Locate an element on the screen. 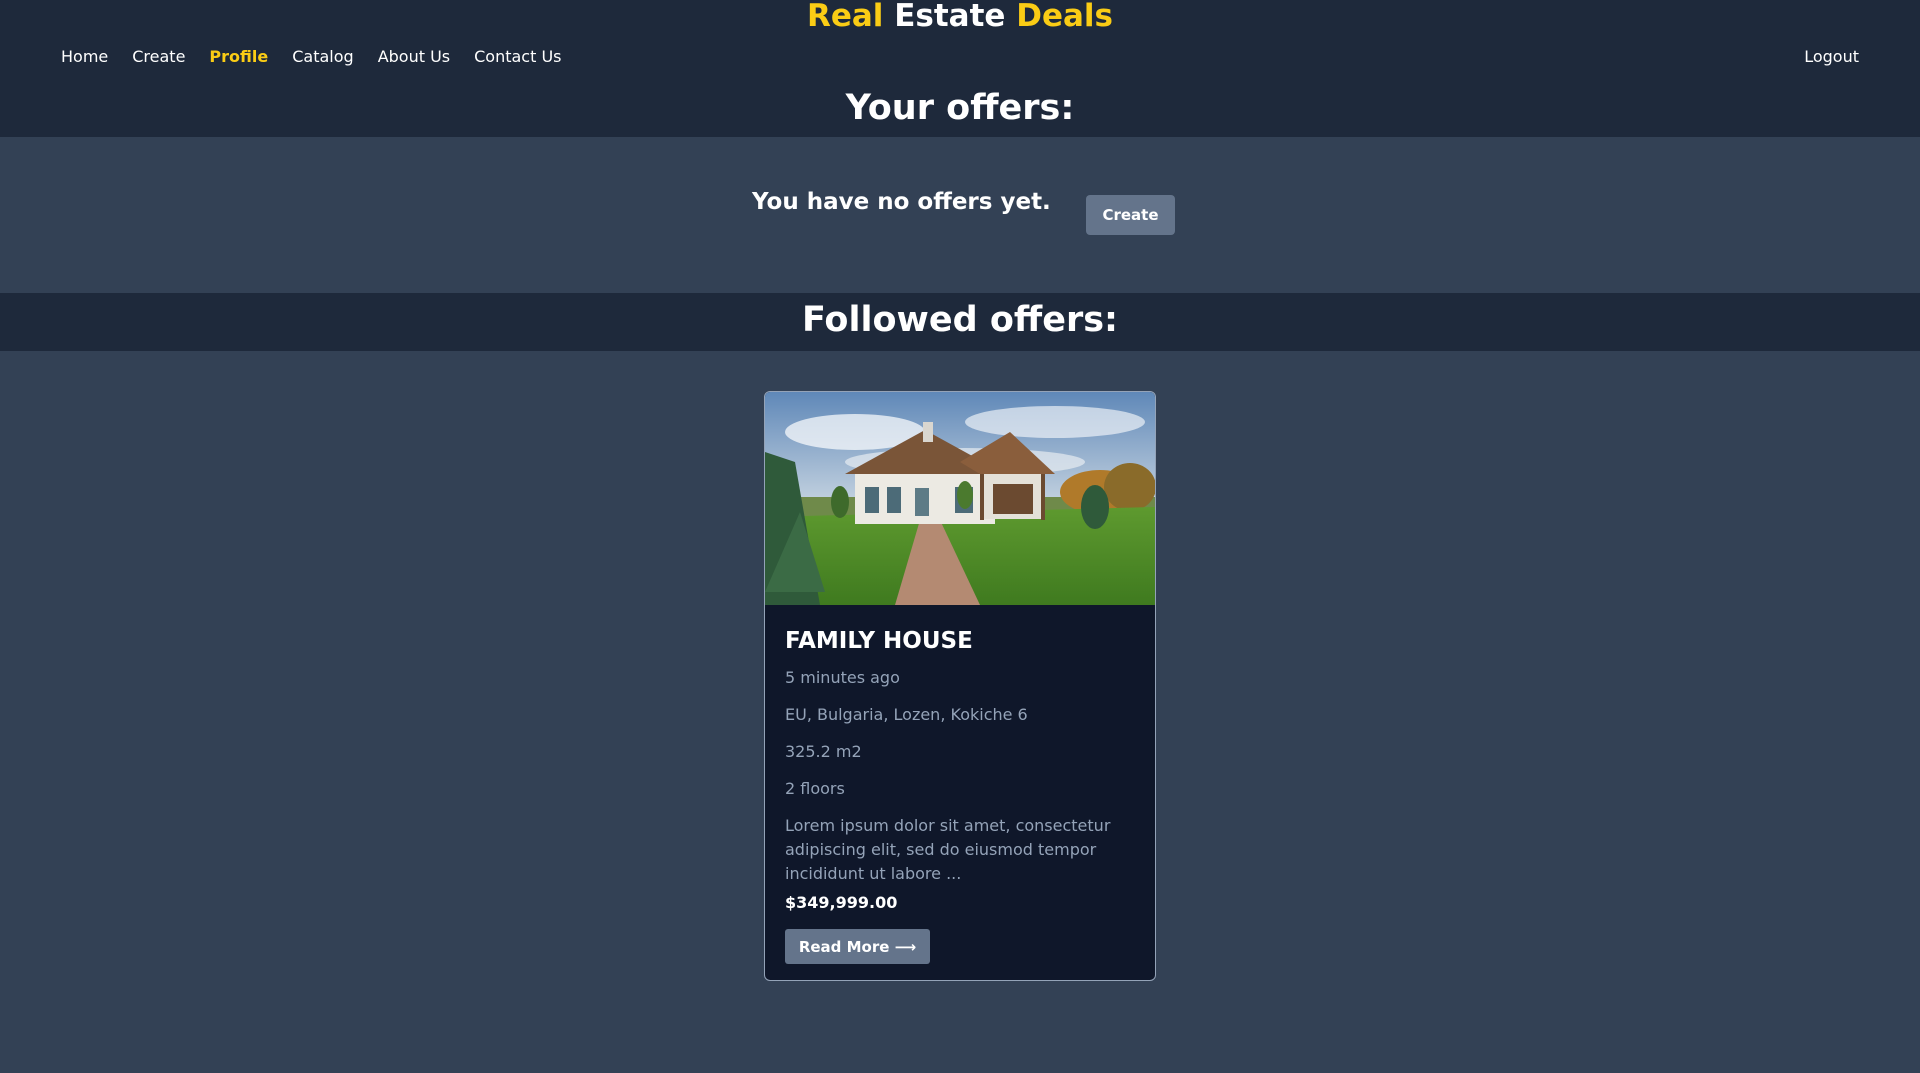 The image size is (1920, 1073). nav-item-profile: Profile is located at coordinates (238, 57).